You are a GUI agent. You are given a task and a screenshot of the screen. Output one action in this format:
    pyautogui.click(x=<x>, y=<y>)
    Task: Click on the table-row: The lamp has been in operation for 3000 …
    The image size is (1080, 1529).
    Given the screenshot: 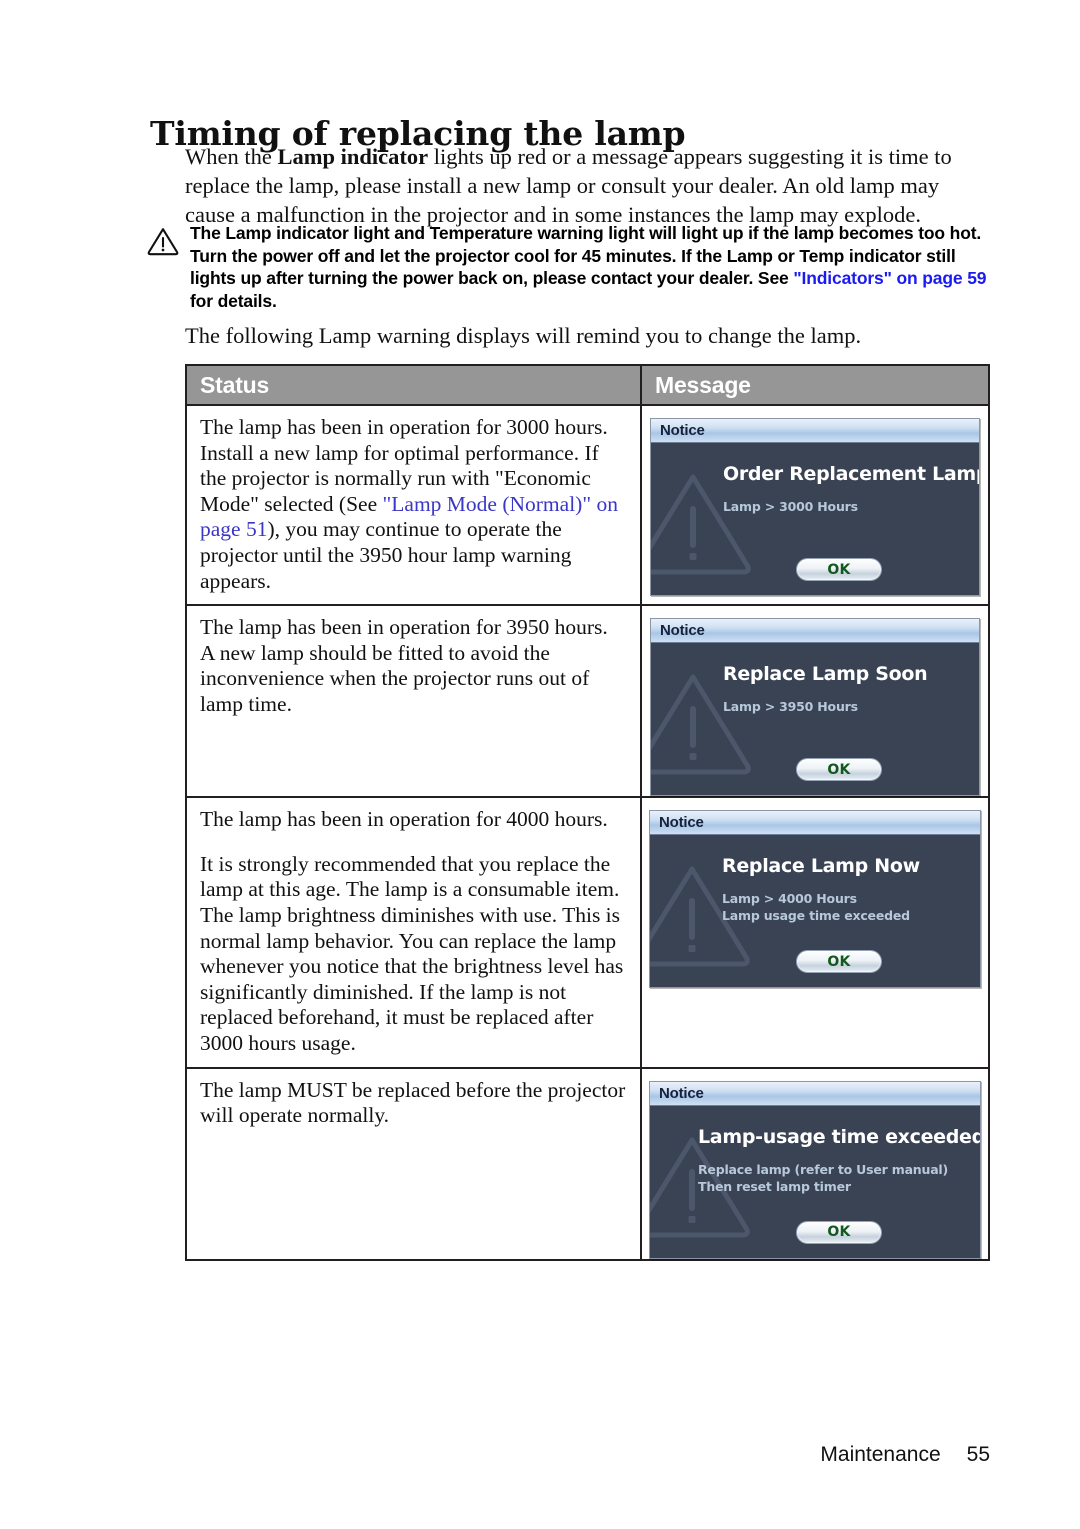 What is the action you would take?
    pyautogui.click(x=587, y=506)
    